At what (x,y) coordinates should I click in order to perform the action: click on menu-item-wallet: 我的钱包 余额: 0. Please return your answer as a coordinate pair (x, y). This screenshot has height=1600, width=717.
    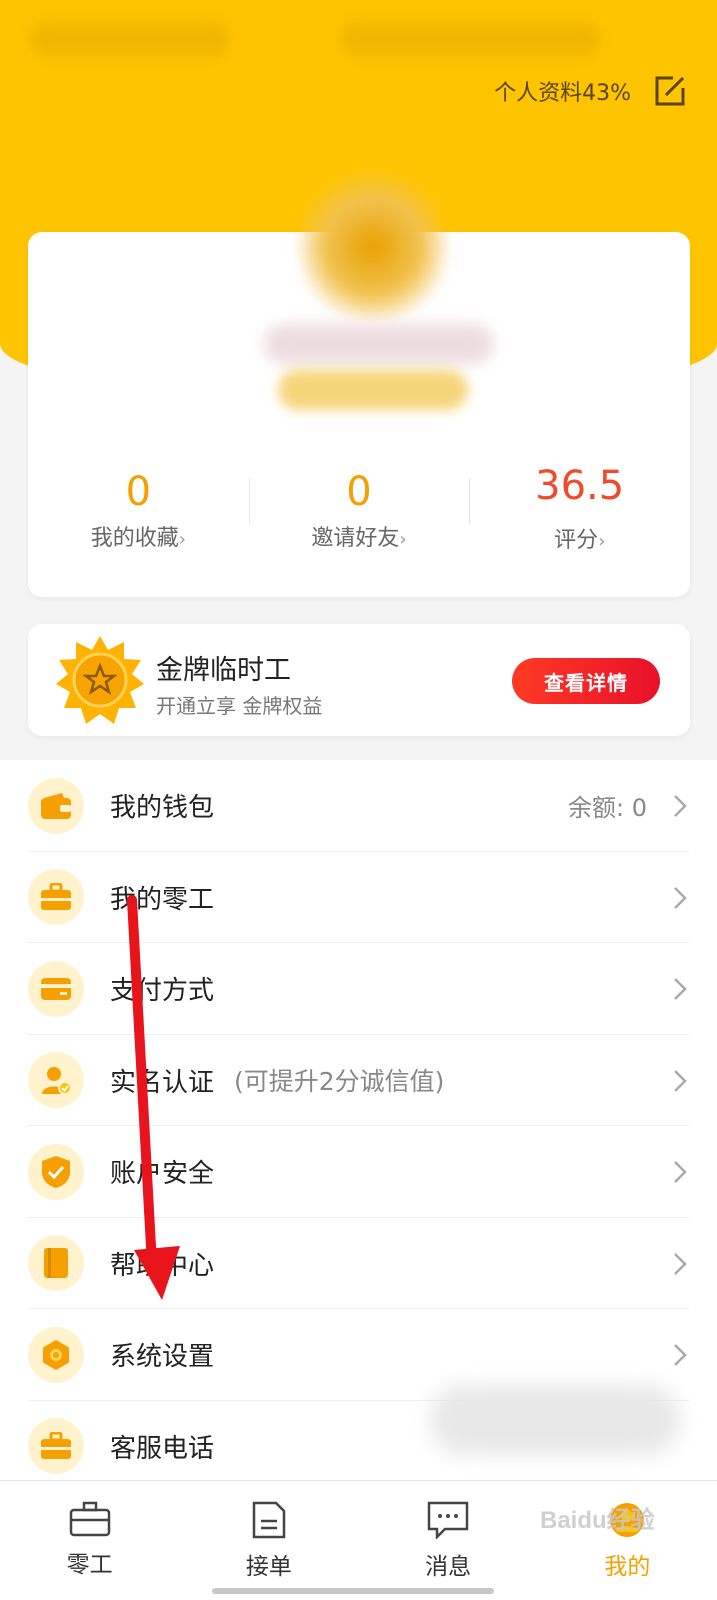
    Looking at the image, I should click on (358, 806).